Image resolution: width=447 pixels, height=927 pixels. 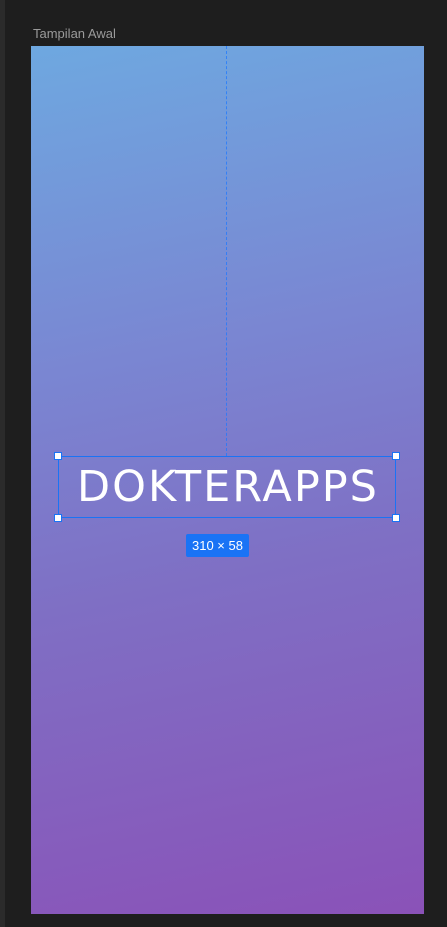 What do you see at coordinates (396, 456) in the screenshot?
I see `resize-handle-top-right` at bounding box center [396, 456].